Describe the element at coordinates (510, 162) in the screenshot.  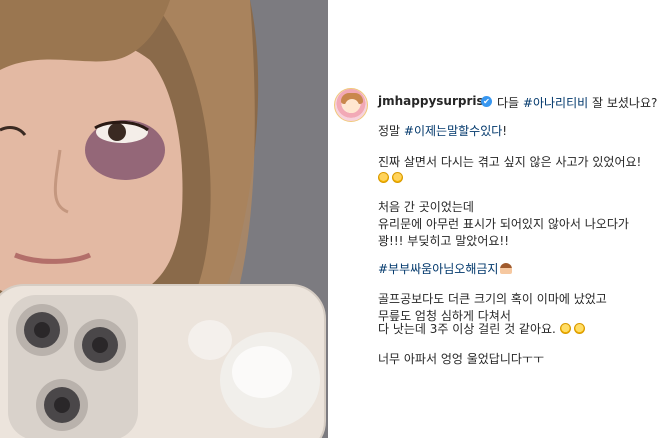
I see `caption-line-3: 진짜 살면서 다시는 겪고 싶지 않은 사고가 있었어요!` at that location.